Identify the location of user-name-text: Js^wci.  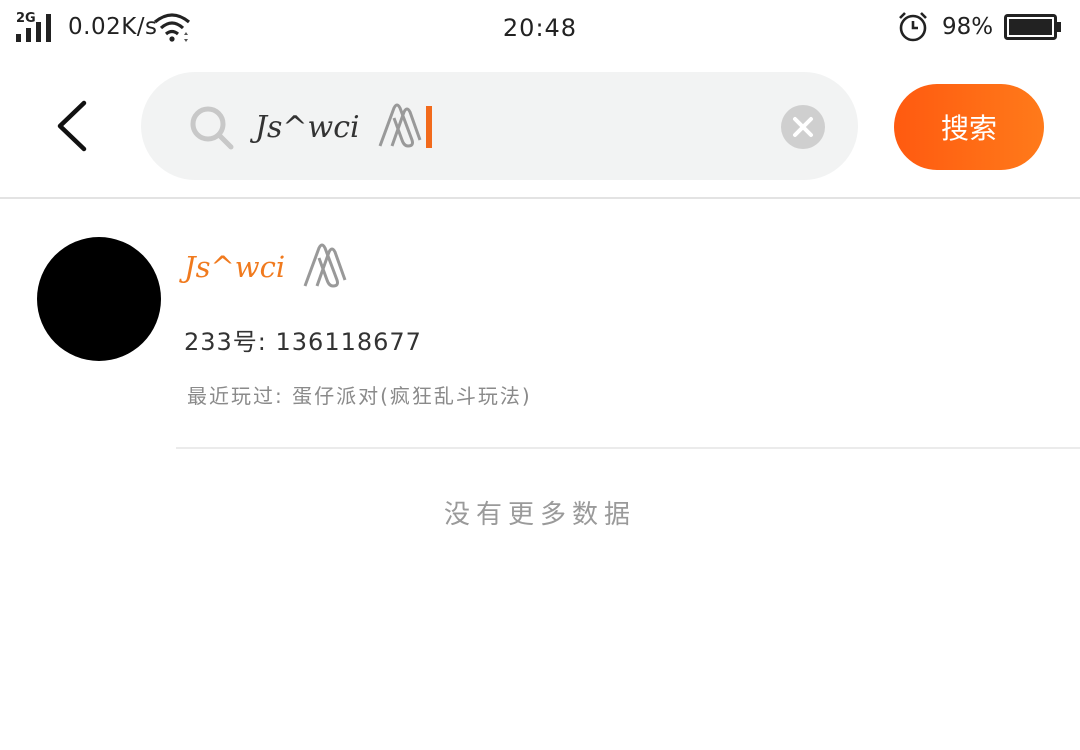
(235, 267).